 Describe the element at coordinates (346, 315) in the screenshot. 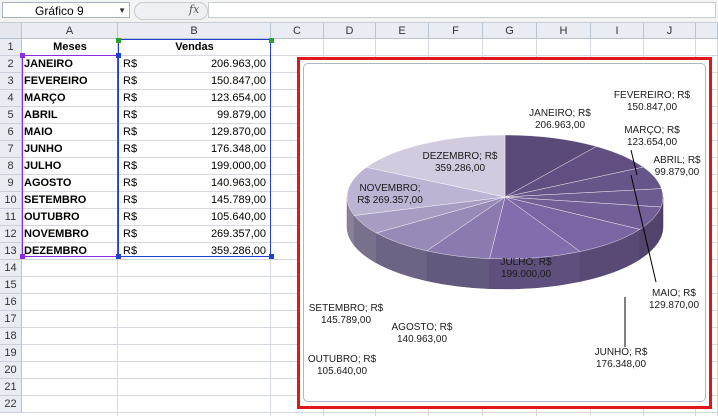

I see `data-label: SETEMBRO; R$ 145.789,00` at that location.